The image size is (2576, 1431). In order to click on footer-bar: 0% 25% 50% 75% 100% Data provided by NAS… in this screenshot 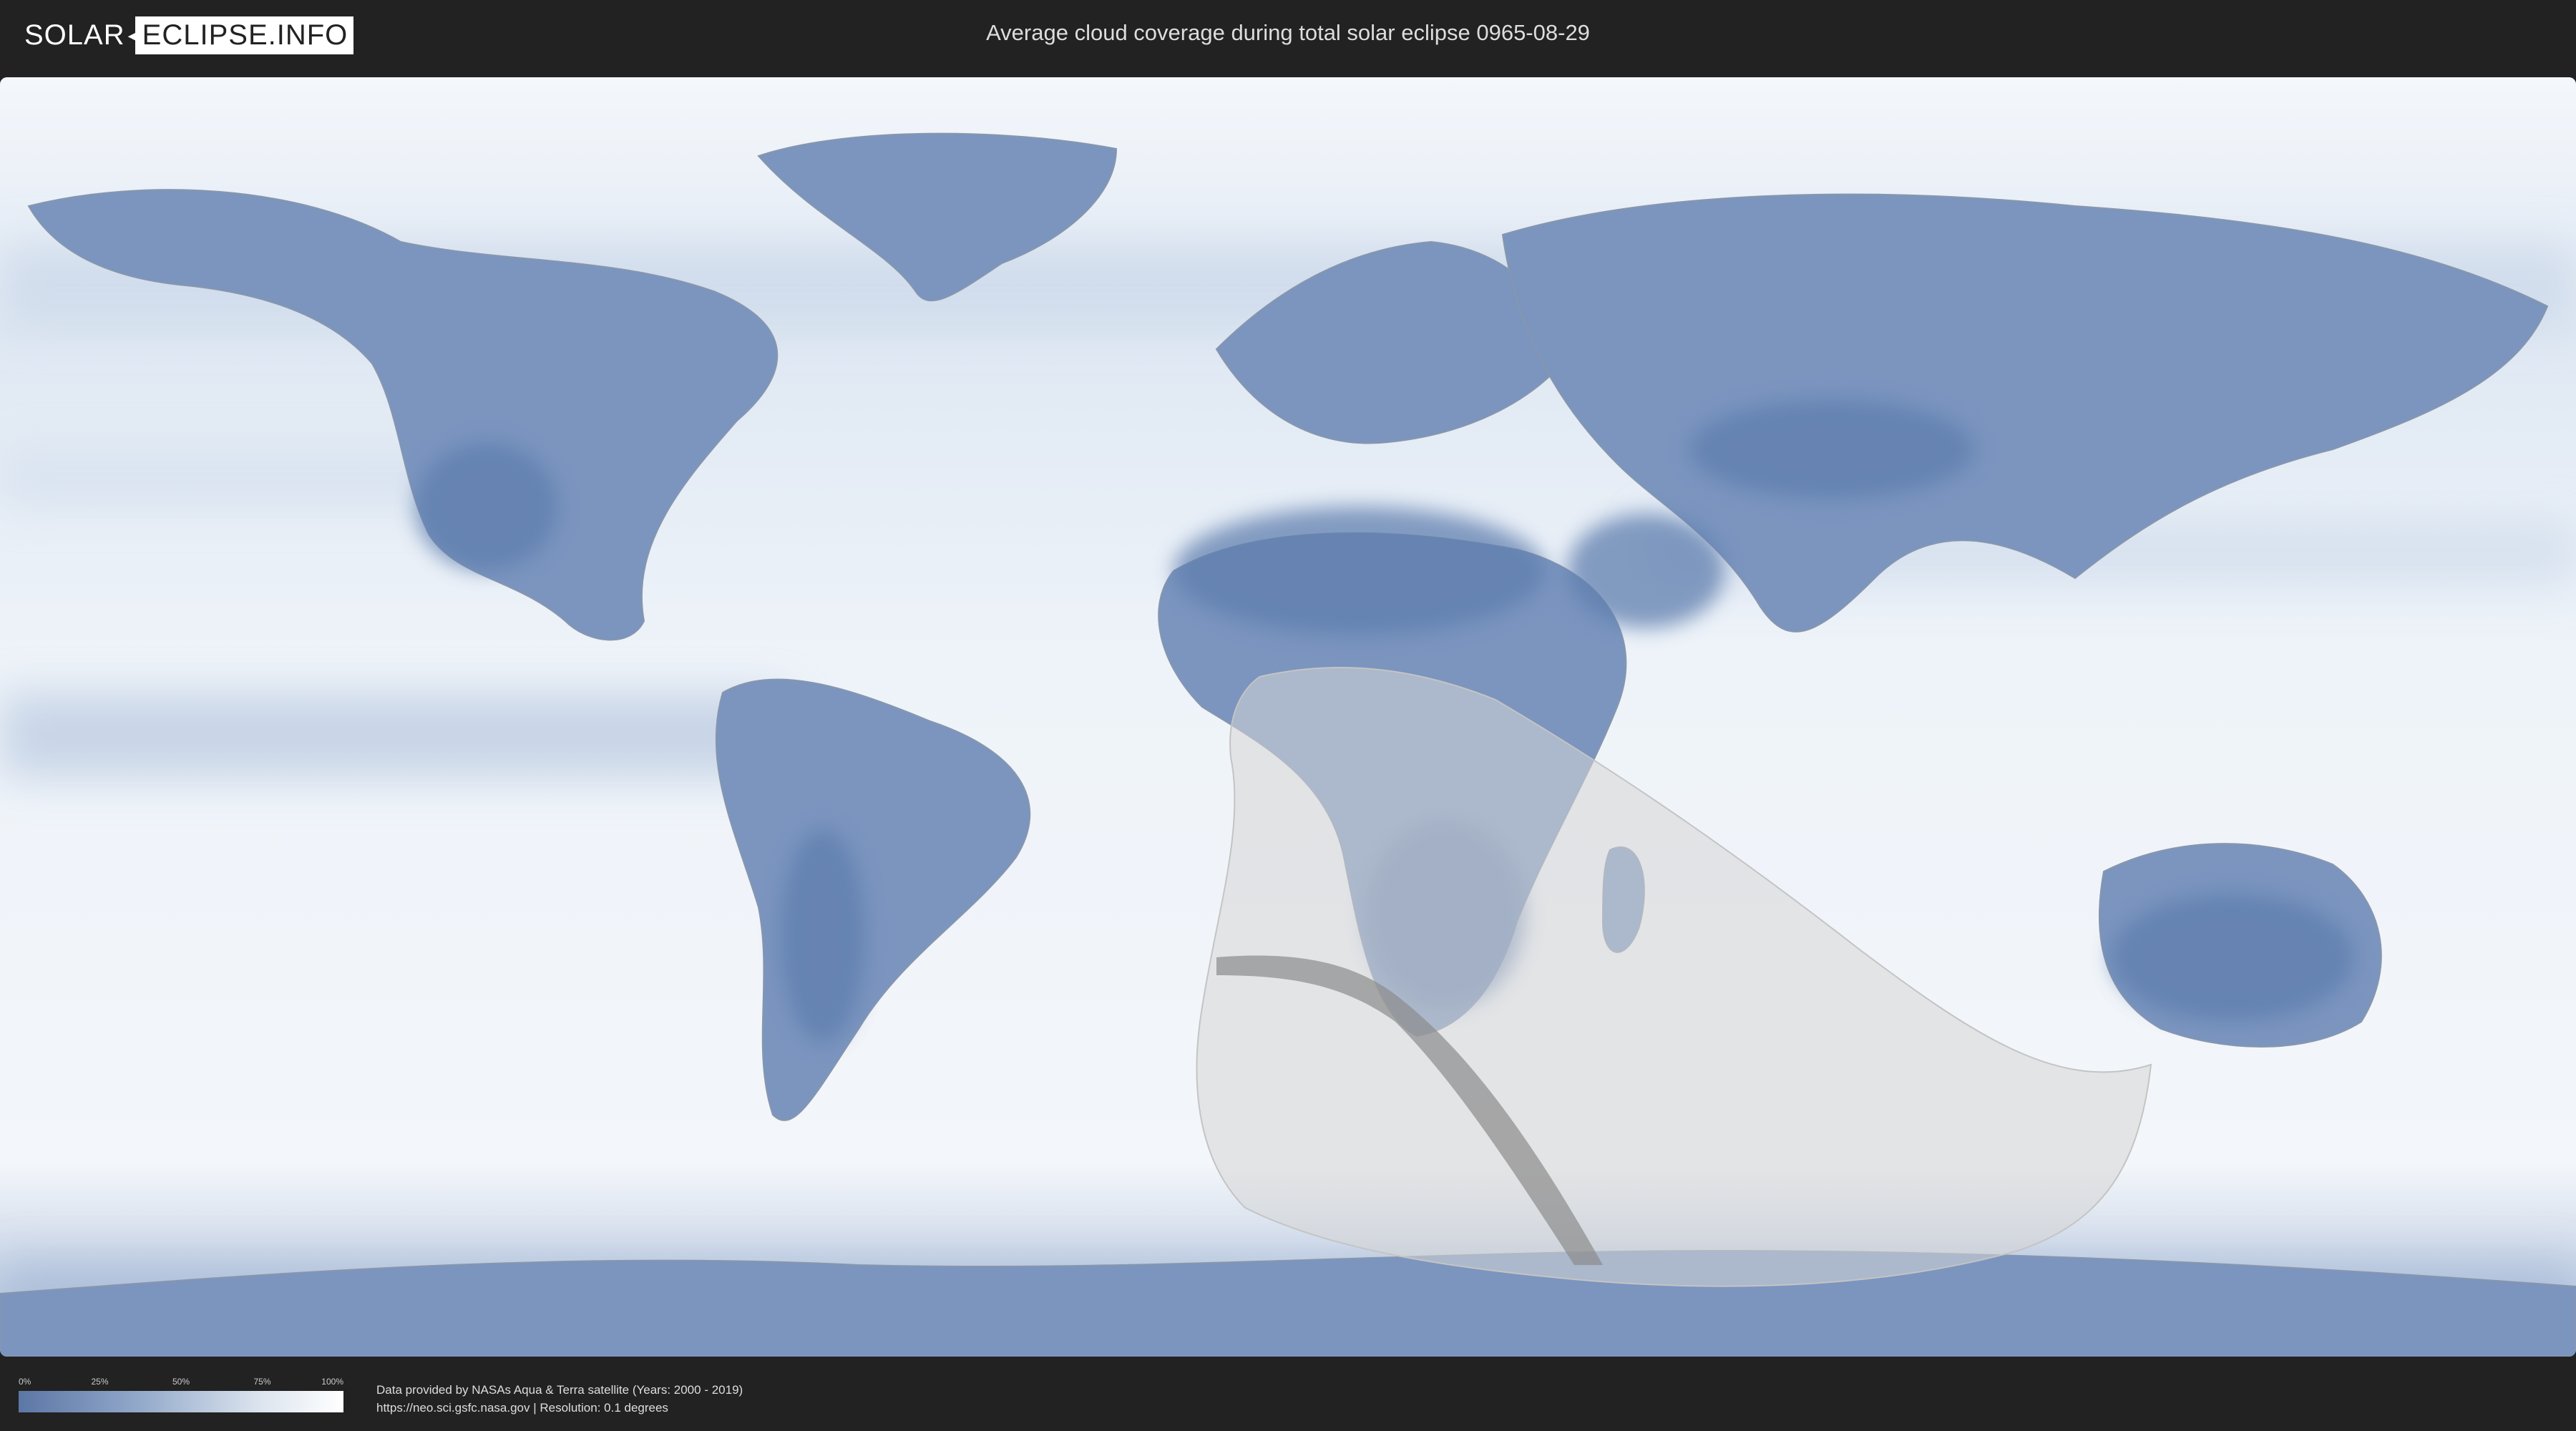, I will do `click(1288, 1395)`.